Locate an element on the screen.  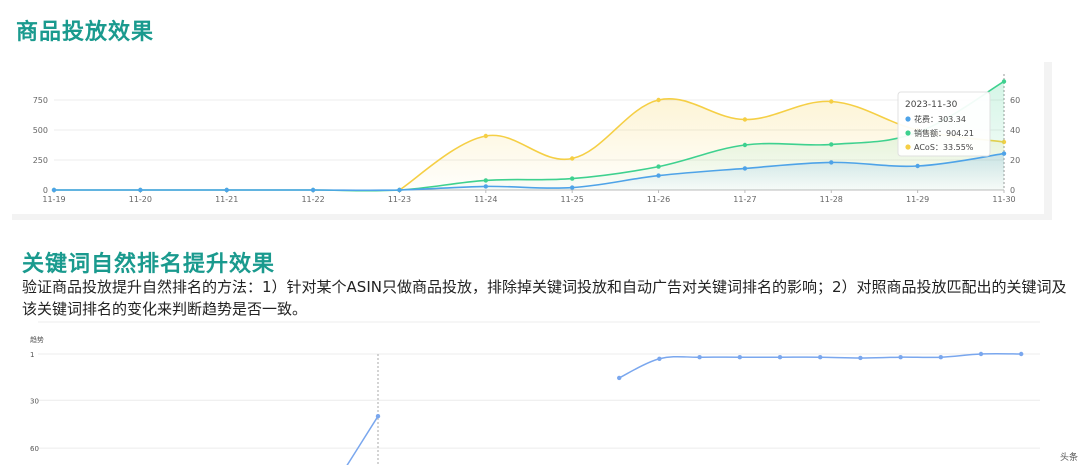
x-axis-tick-label: 11-27 is located at coordinates (744, 199).